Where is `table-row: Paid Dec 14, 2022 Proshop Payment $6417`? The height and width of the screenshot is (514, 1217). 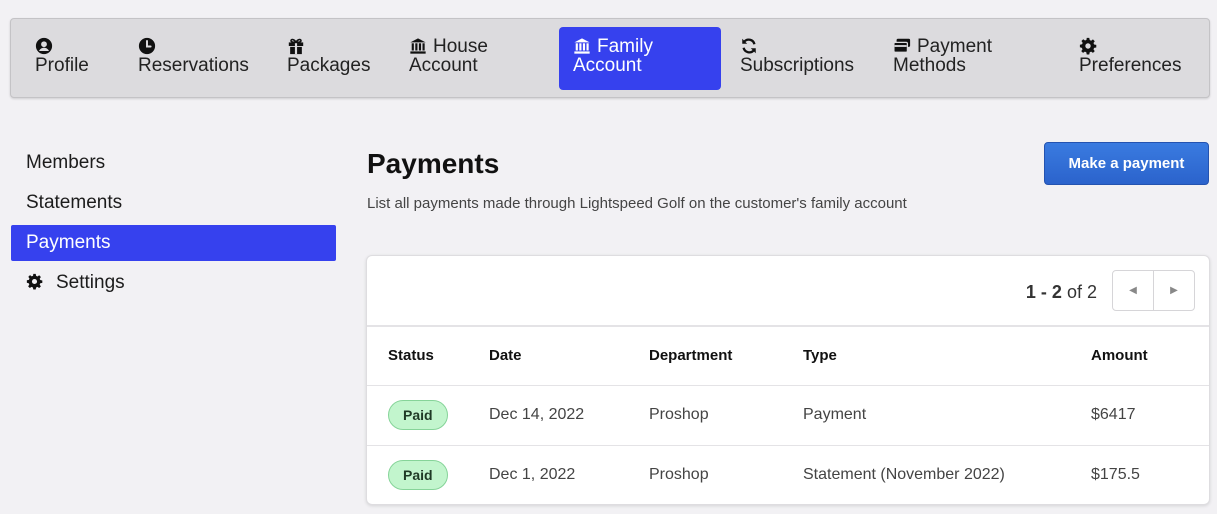
table-row: Paid Dec 14, 2022 Proshop Payment $6417 is located at coordinates (788, 415).